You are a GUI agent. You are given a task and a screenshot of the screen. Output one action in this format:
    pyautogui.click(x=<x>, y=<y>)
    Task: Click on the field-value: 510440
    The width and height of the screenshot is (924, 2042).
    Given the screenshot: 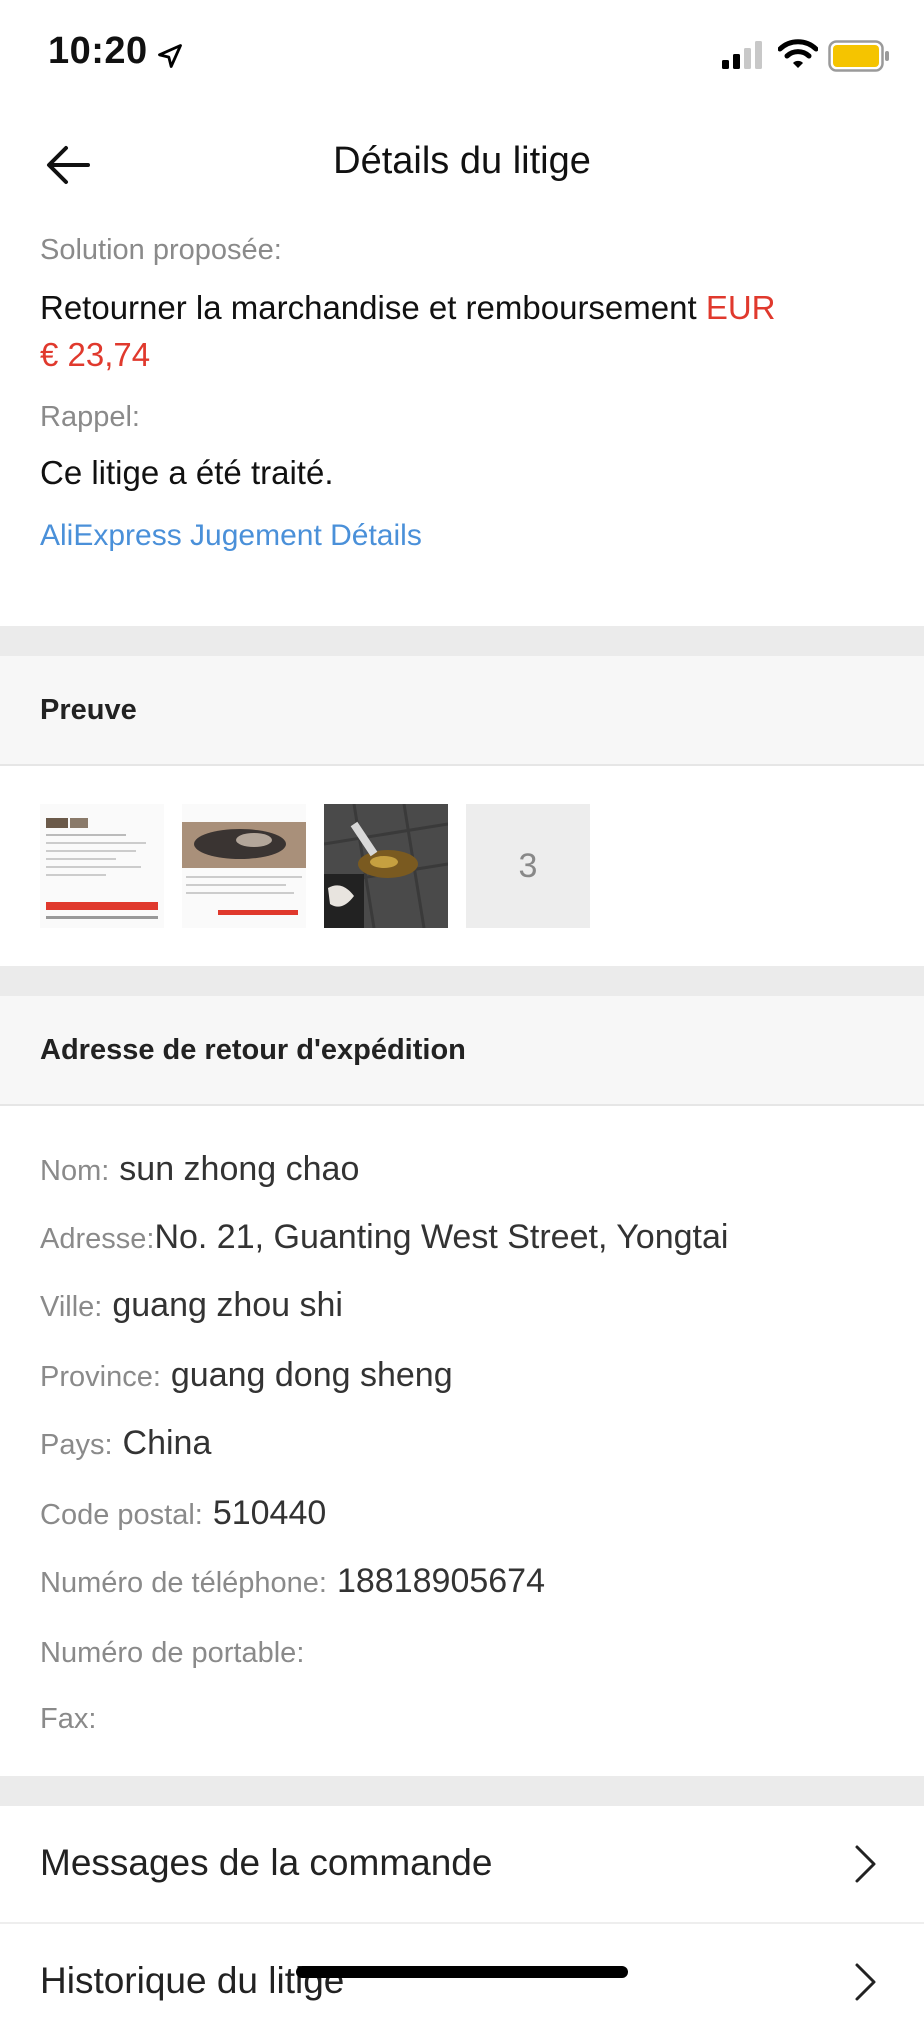 What is the action you would take?
    pyautogui.click(x=269, y=1513)
    